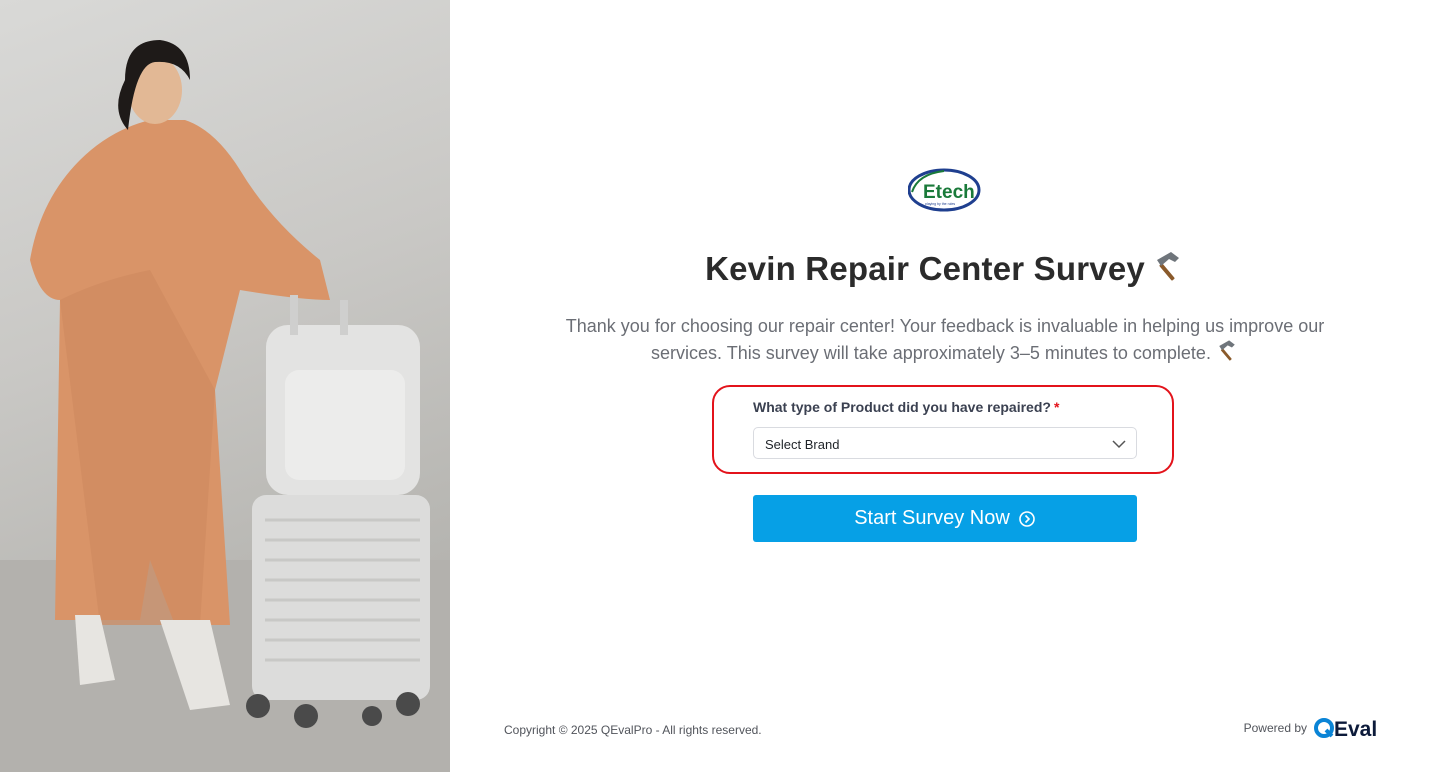 This screenshot has height=772, width=1440. What do you see at coordinates (945, 443) in the screenshot?
I see `product-brand-select: Select Brand` at bounding box center [945, 443].